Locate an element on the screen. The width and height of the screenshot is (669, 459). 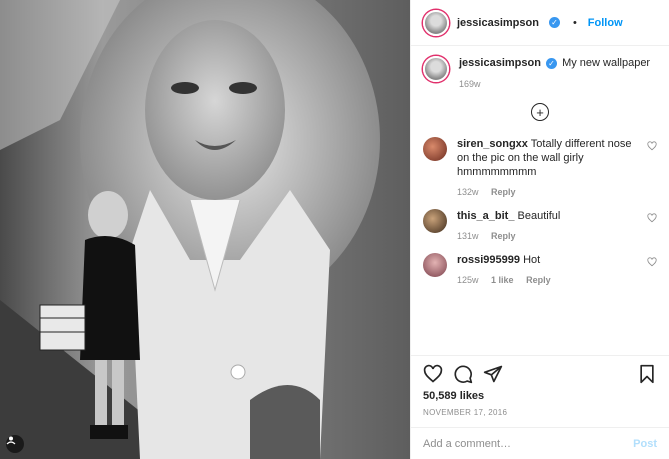
comment-age: 131w is located at coordinates (468, 236).